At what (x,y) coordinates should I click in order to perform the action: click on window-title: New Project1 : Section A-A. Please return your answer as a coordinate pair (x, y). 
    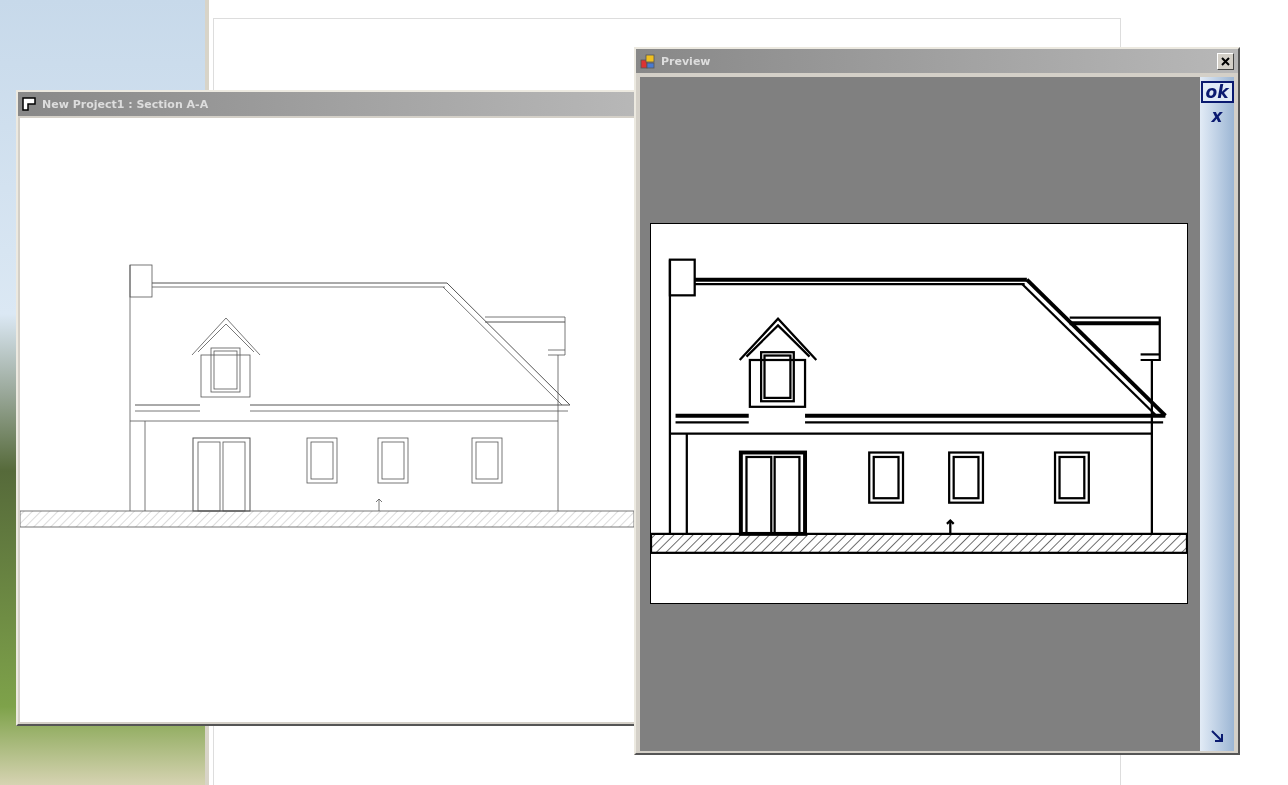
    Looking at the image, I should click on (125, 104).